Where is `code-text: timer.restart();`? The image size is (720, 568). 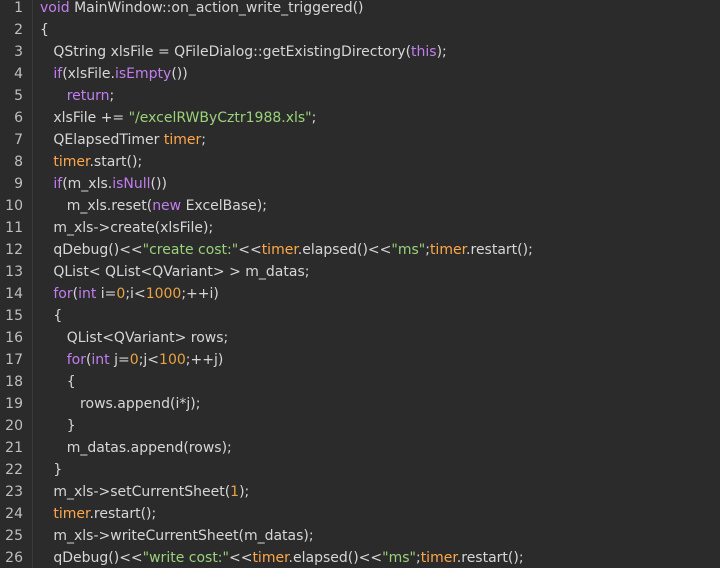 code-text: timer.restart(); is located at coordinates (98, 514).